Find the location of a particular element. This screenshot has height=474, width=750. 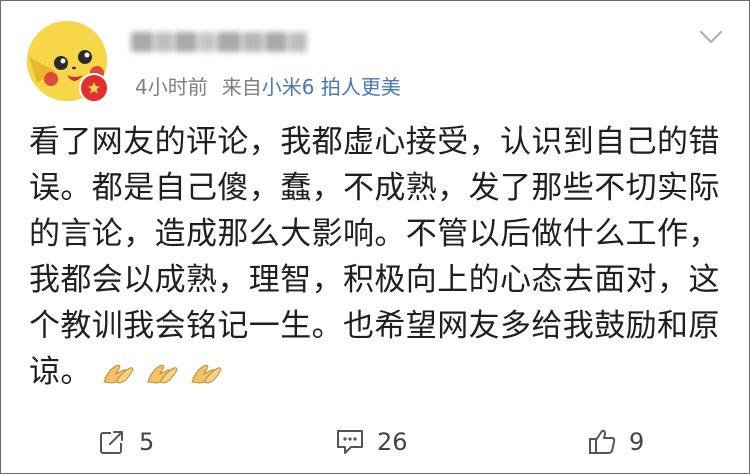

comment-count: 26 is located at coordinates (392, 442).